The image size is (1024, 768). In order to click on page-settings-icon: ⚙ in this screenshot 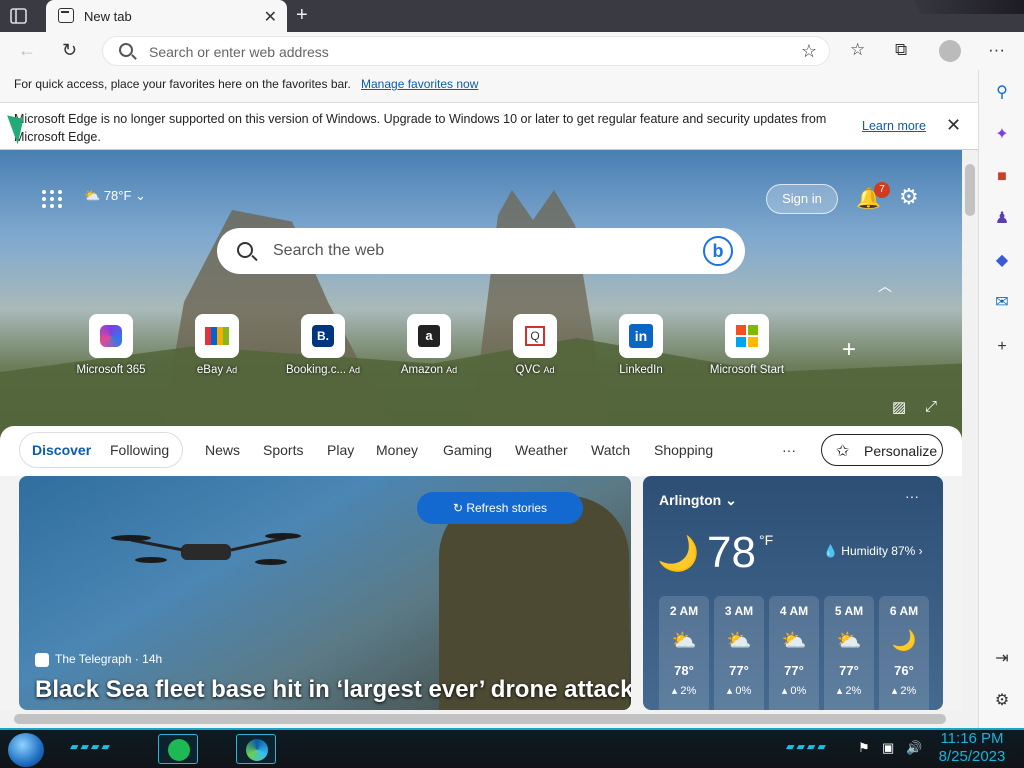, I will do `click(909, 197)`.